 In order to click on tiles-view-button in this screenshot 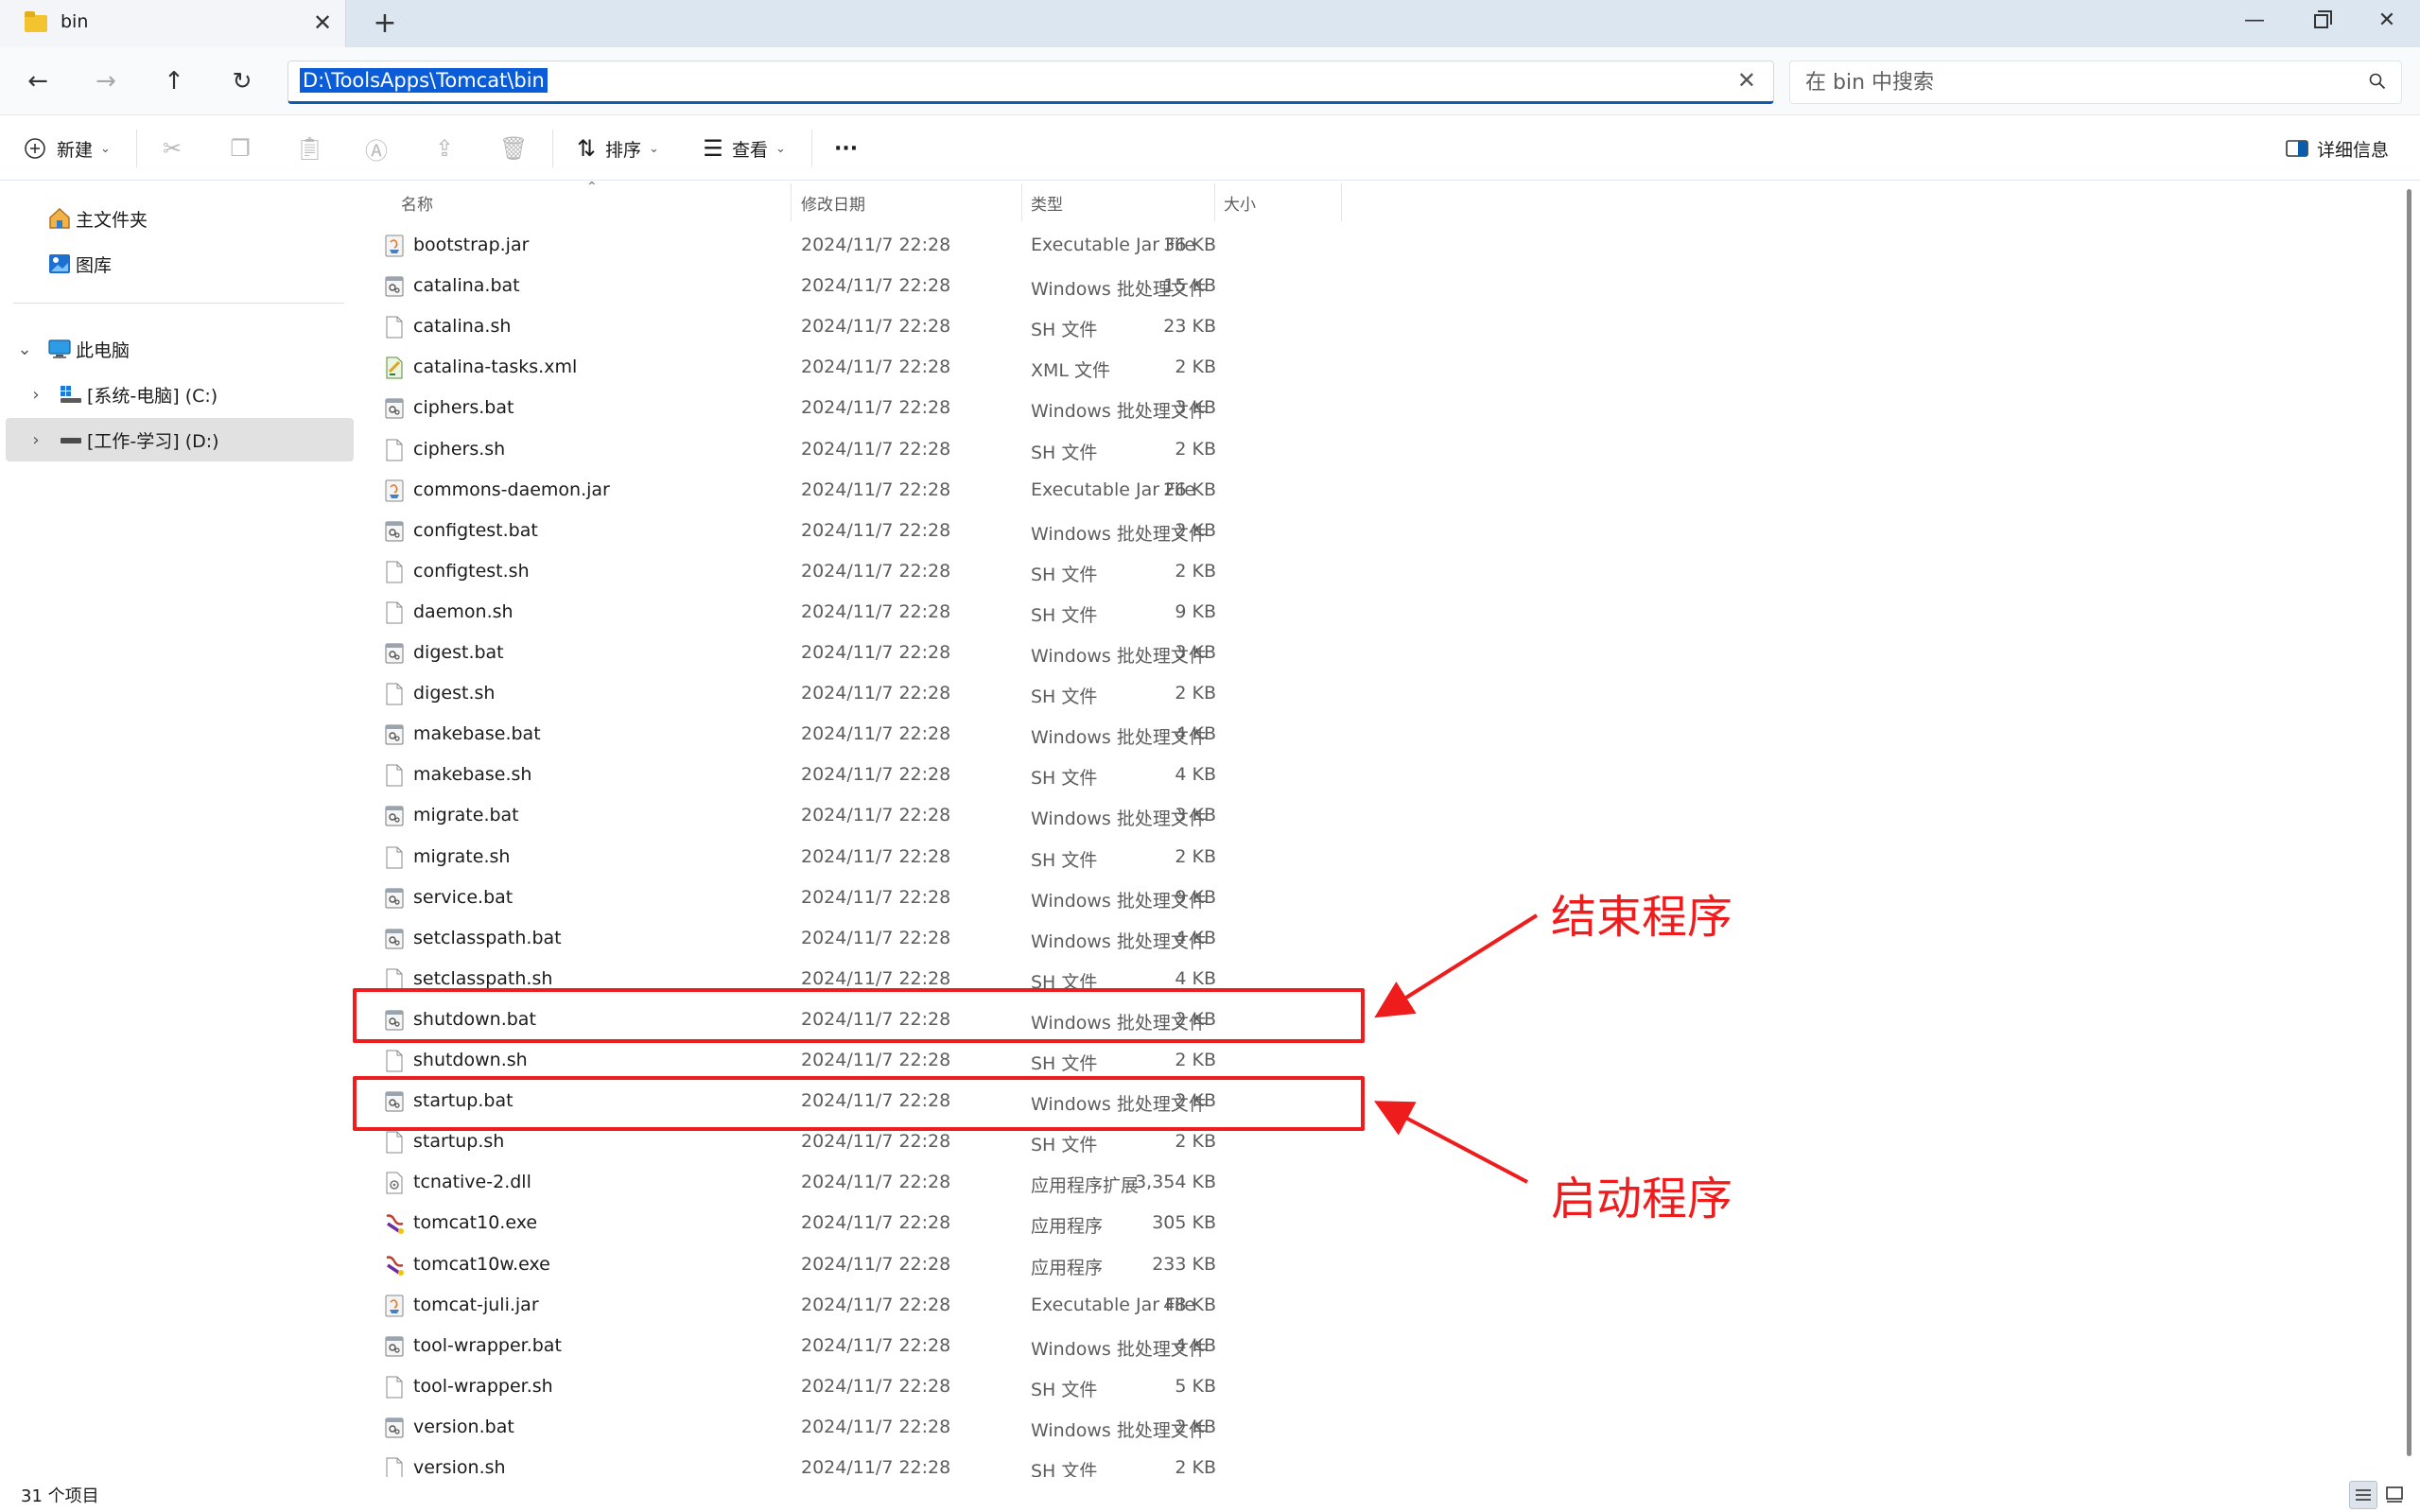, I will do `click(2396, 1495)`.